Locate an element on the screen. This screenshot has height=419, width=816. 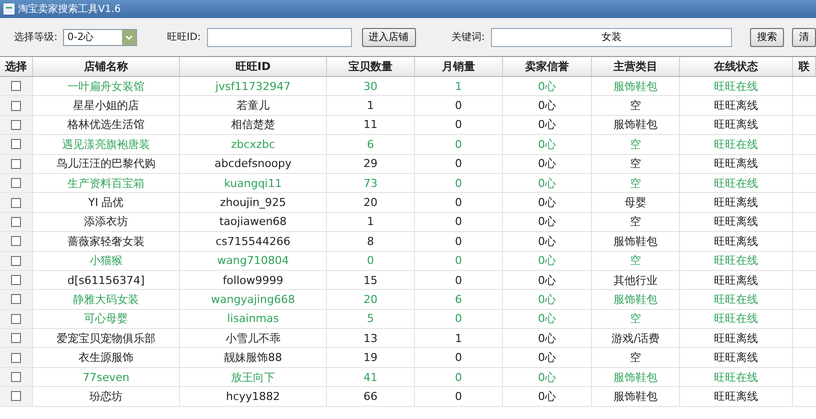
column-header: 选择 is located at coordinates (16, 66).